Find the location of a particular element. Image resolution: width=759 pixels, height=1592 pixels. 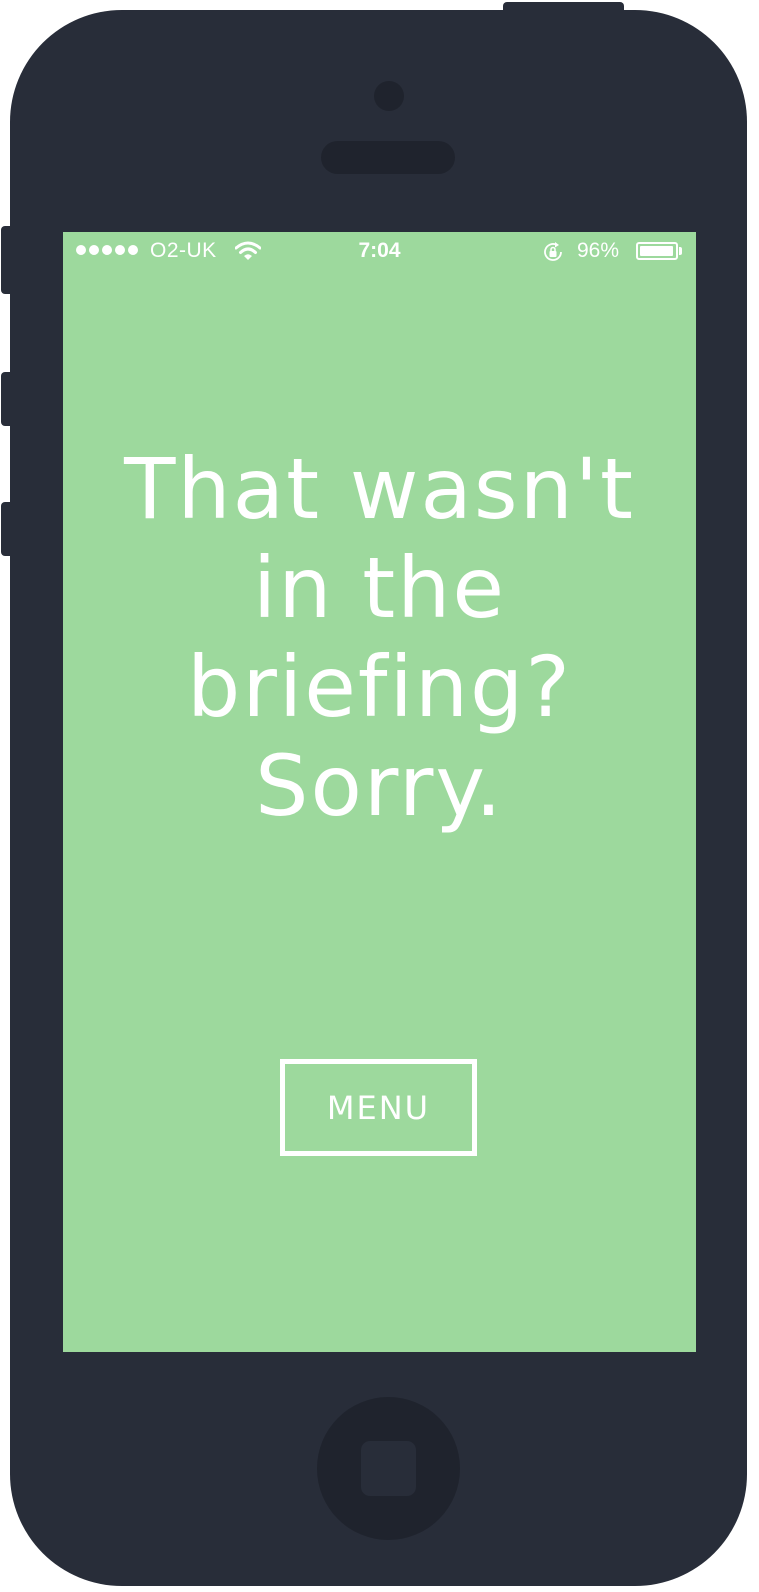

battery-level-fill is located at coordinates (656, 251).